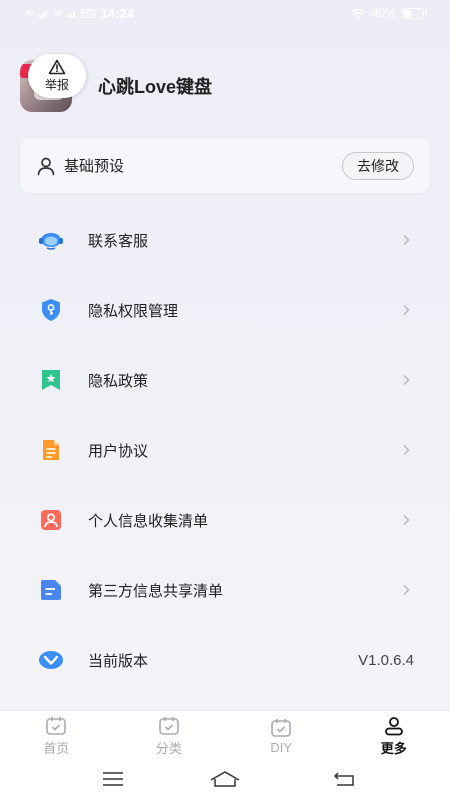  What do you see at coordinates (225, 520) in the screenshot?
I see `menu-item-personal-info-list: 个人信息收集清单` at bounding box center [225, 520].